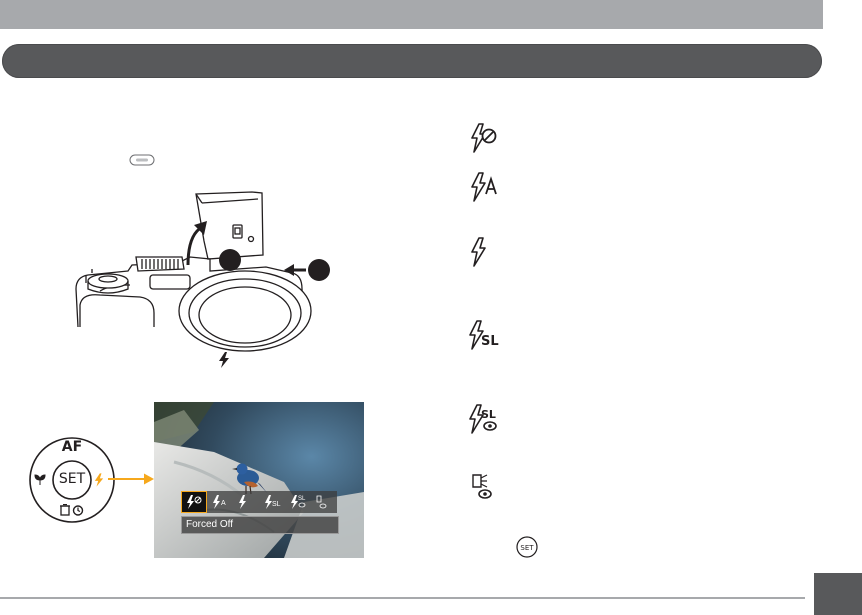  What do you see at coordinates (131, 479) in the screenshot?
I see `arrow-right-icon` at bounding box center [131, 479].